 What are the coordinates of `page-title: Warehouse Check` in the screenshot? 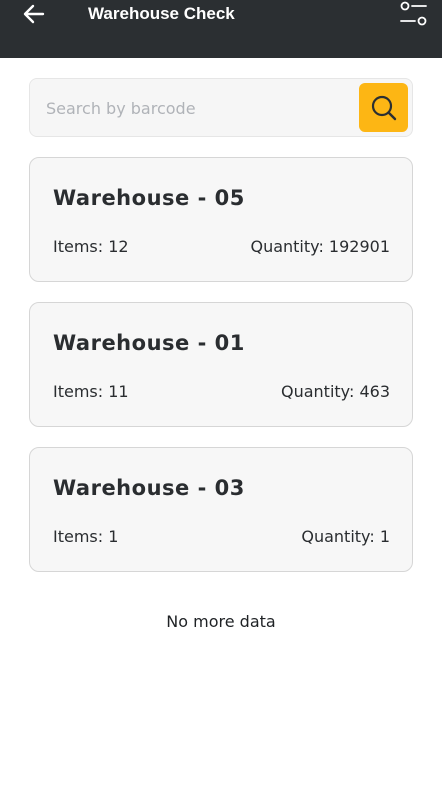 It's located at (161, 13).